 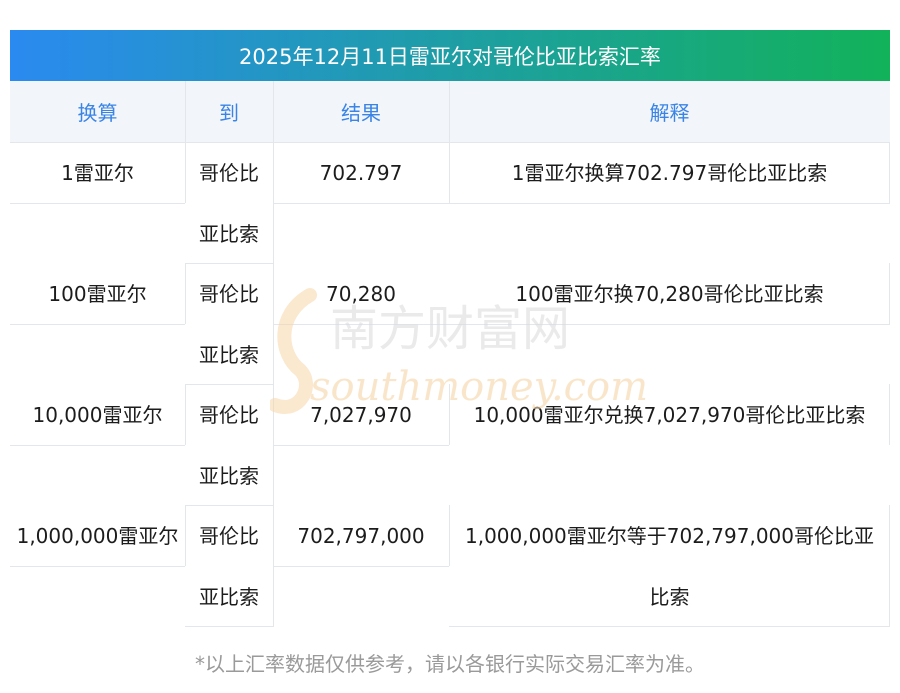 What do you see at coordinates (450, 55) in the screenshot?
I see `table-title: 2025年12月11日雷亚尔对哥伦比亚比索汇率` at bounding box center [450, 55].